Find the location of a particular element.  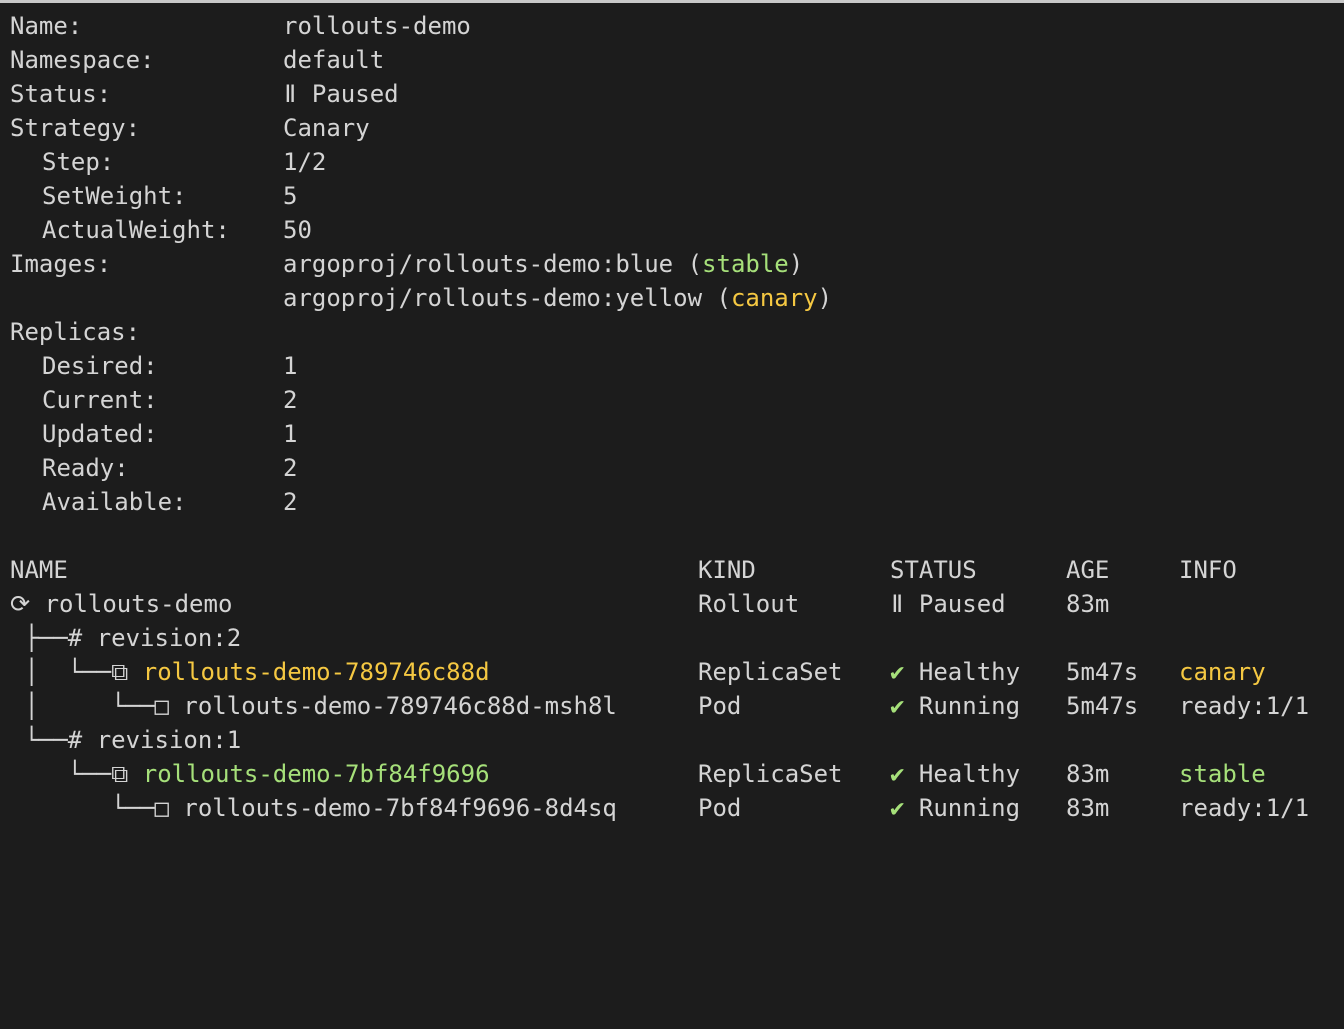

row-name: rollouts-demo-789746c88d-msh8l is located at coordinates (400, 706).